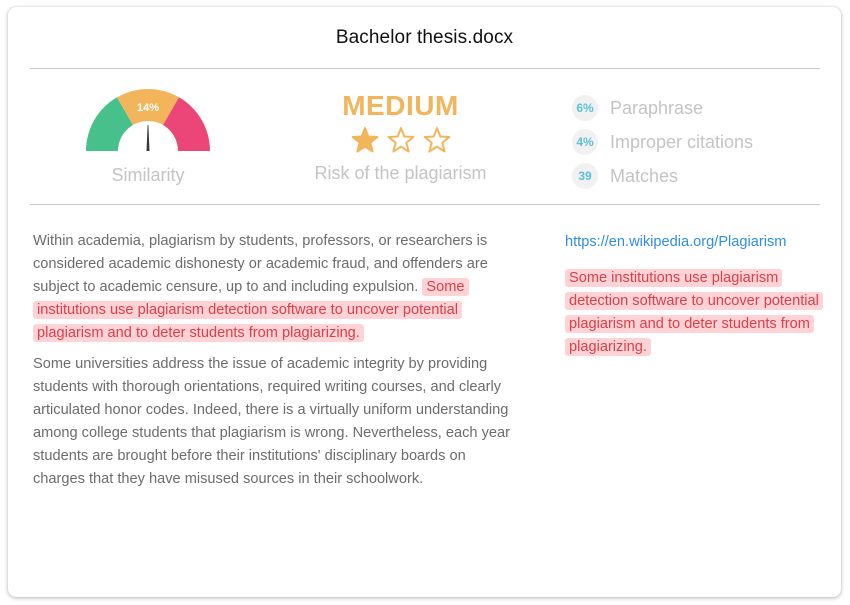 The width and height of the screenshot is (850, 605). Describe the element at coordinates (696, 242) in the screenshot. I see `source-link: https://en.wikipedia.org/Plagiarism` at that location.